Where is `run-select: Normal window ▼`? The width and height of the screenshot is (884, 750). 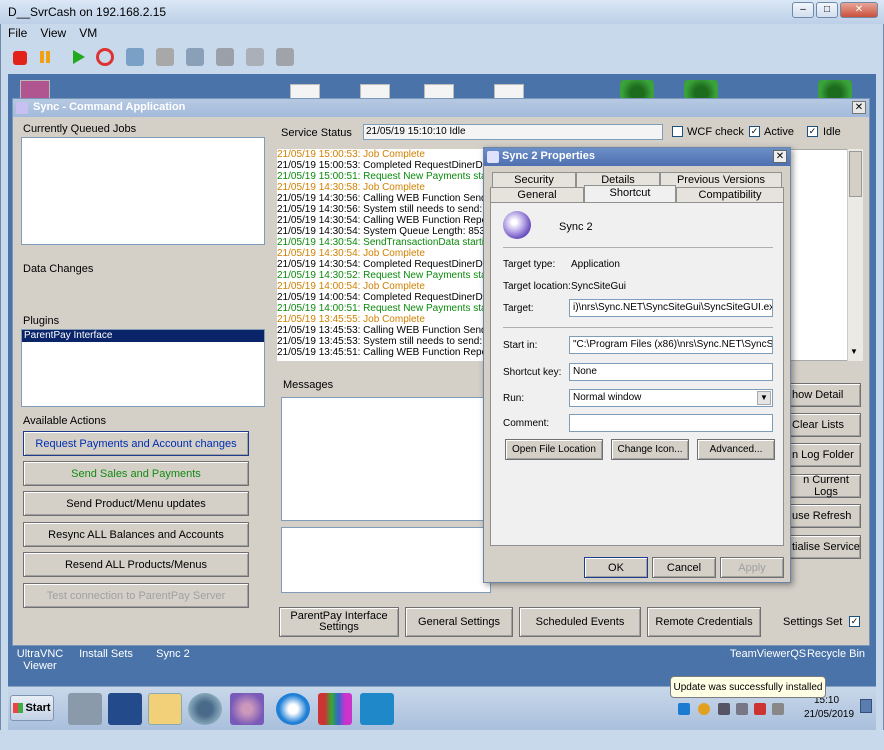
run-select: Normal window ▼ is located at coordinates (671, 398).